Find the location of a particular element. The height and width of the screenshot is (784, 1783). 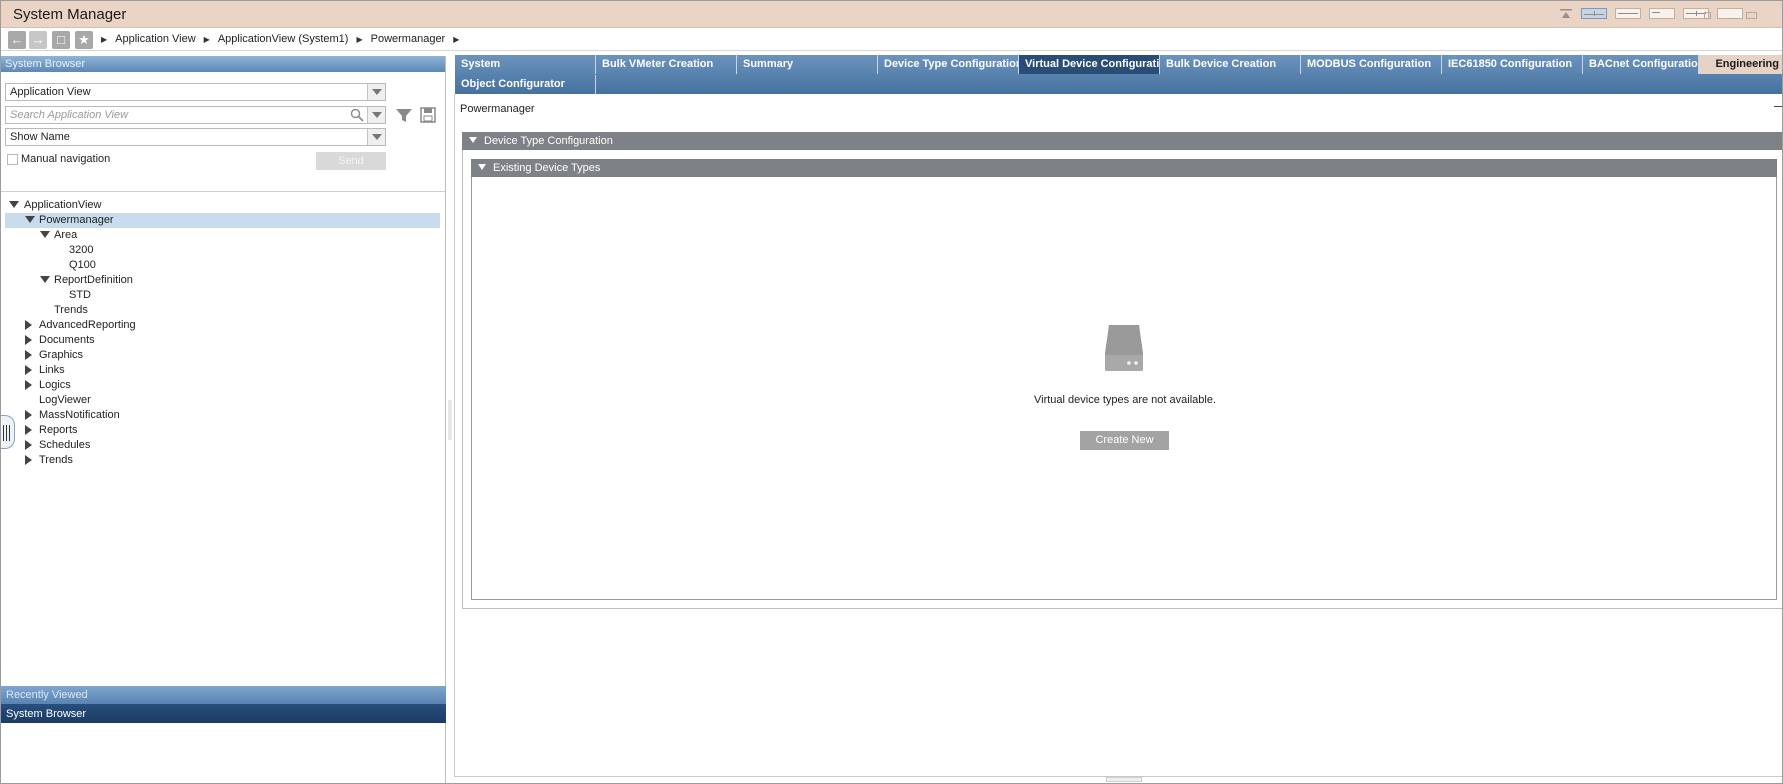

pane-splitter is located at coordinates (450, 420).